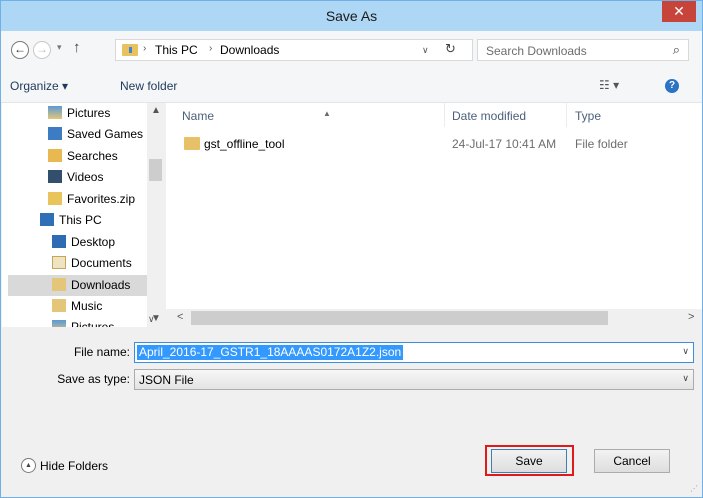  What do you see at coordinates (42, 50) in the screenshot?
I see `forward-button: →` at bounding box center [42, 50].